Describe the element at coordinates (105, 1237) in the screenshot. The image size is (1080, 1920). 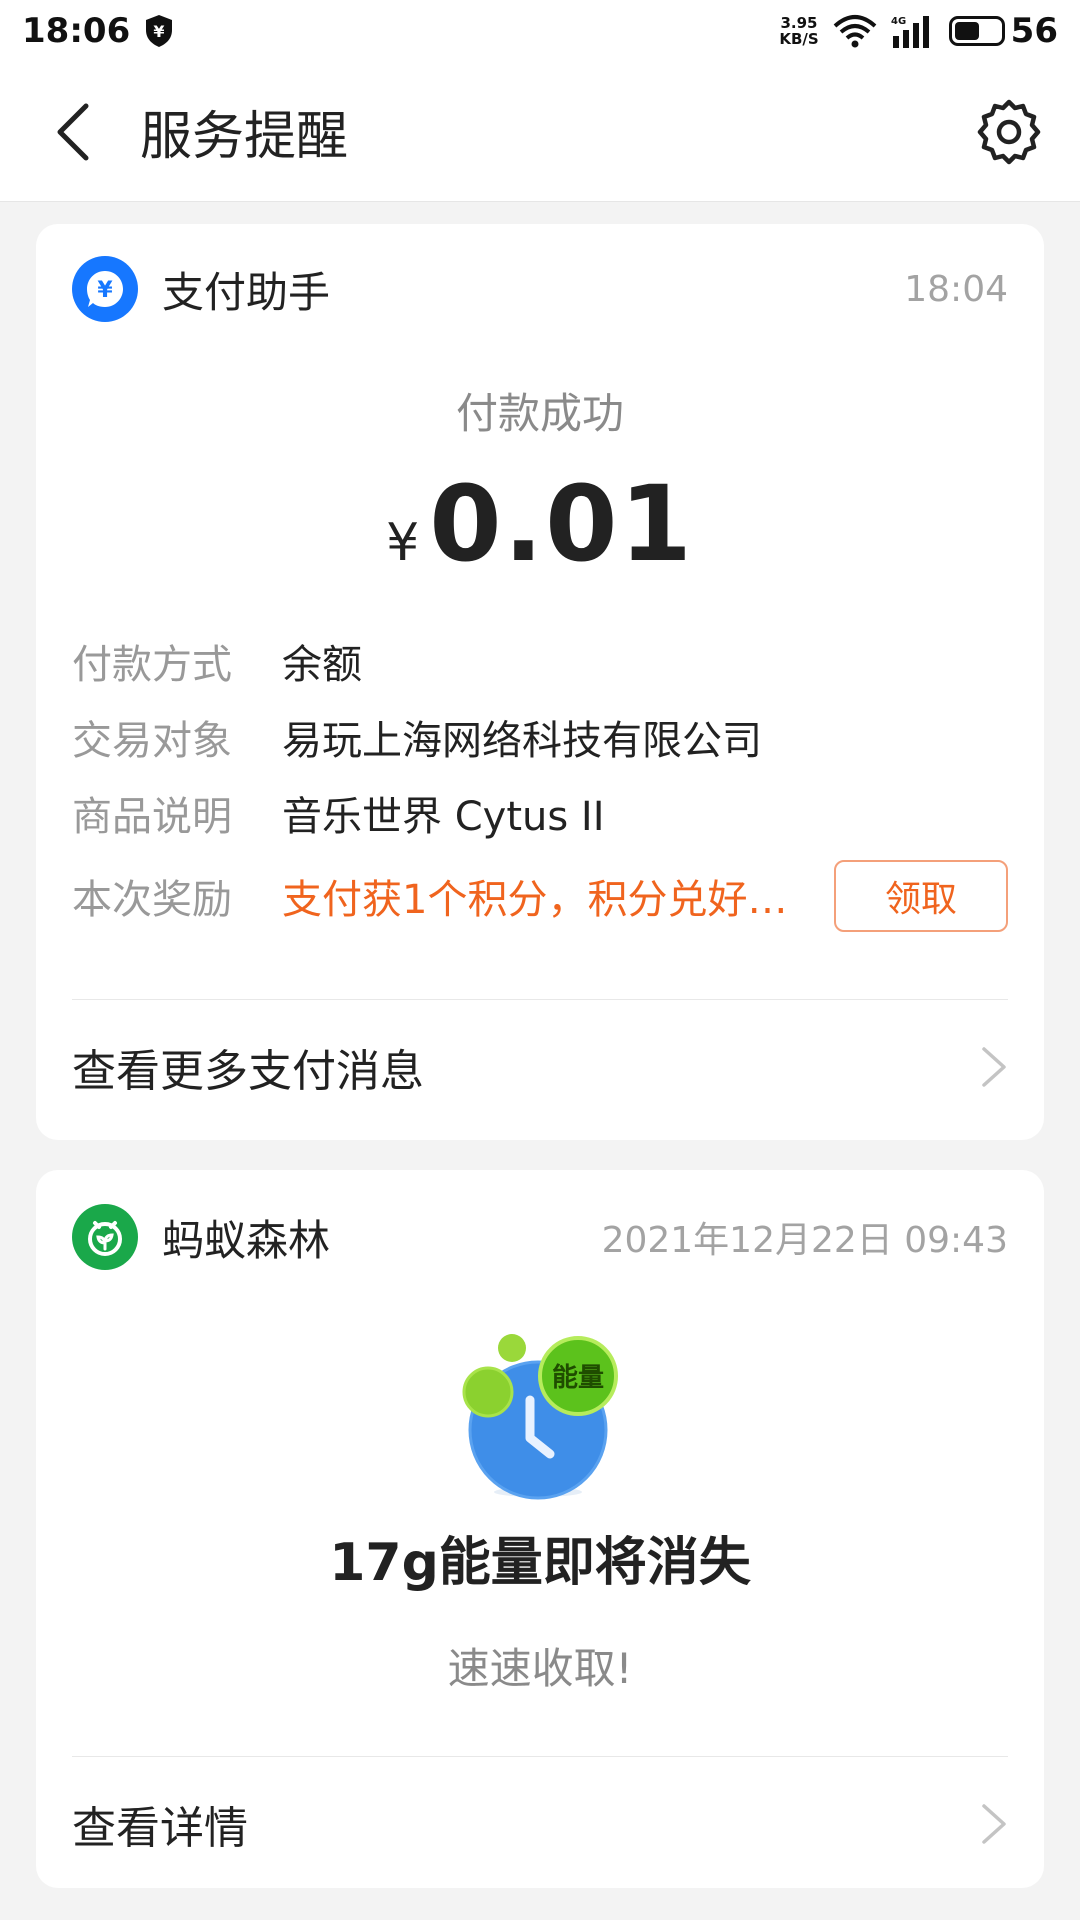
I see `ant-forest-icon` at that location.